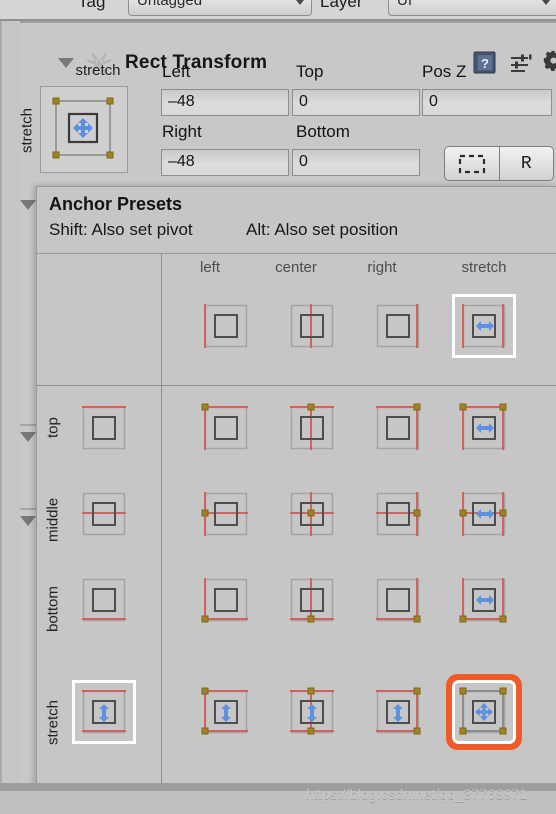 The image size is (556, 814). What do you see at coordinates (312, 600) in the screenshot?
I see `anchor-preset-bottom-center` at bounding box center [312, 600].